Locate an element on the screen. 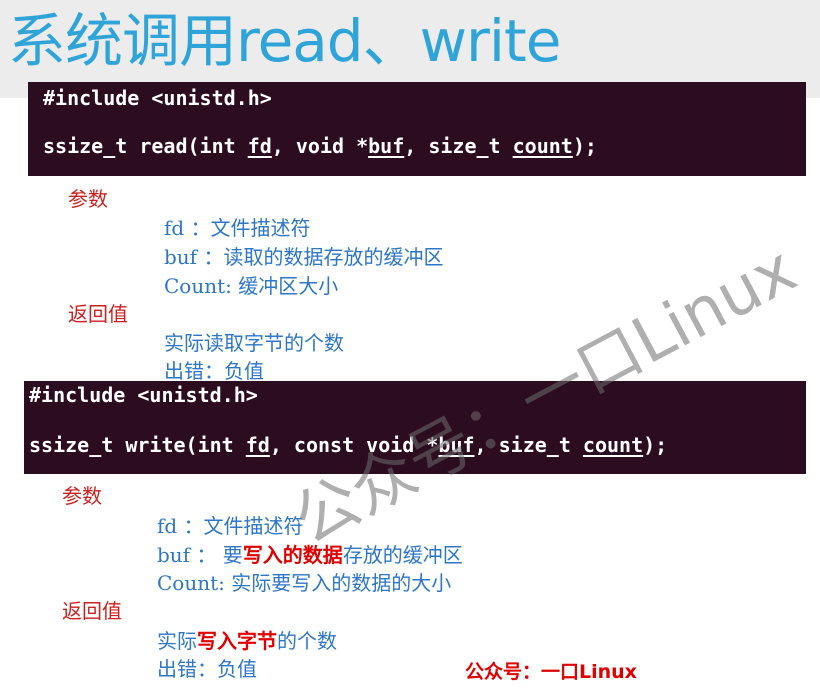  read-param-fd: fd ：文件描述符 is located at coordinates (237, 228).